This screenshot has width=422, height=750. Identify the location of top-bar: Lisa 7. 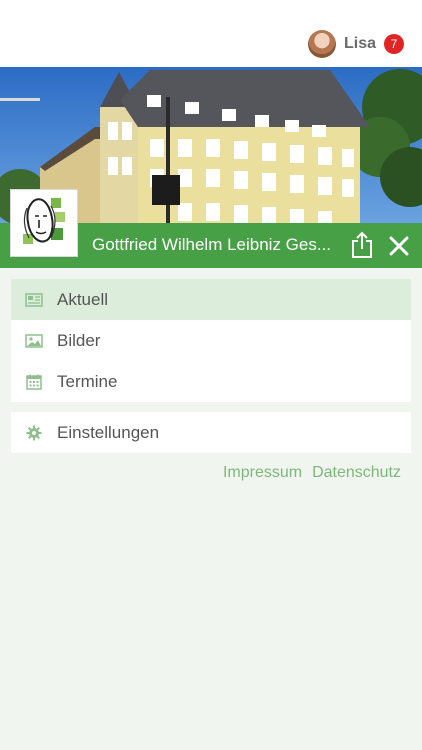
(211, 33).